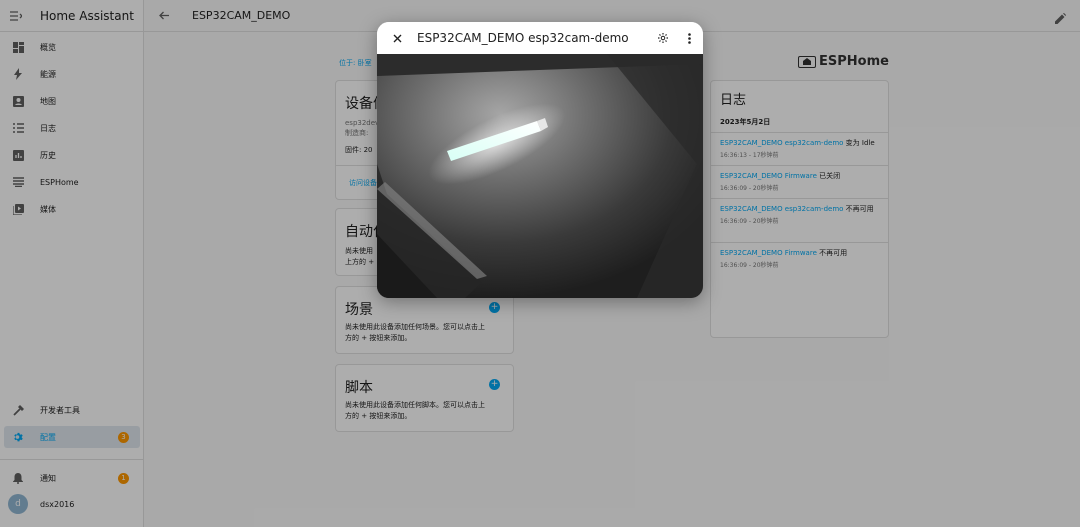 The image size is (1080, 527). I want to click on more-button, so click(689, 38).